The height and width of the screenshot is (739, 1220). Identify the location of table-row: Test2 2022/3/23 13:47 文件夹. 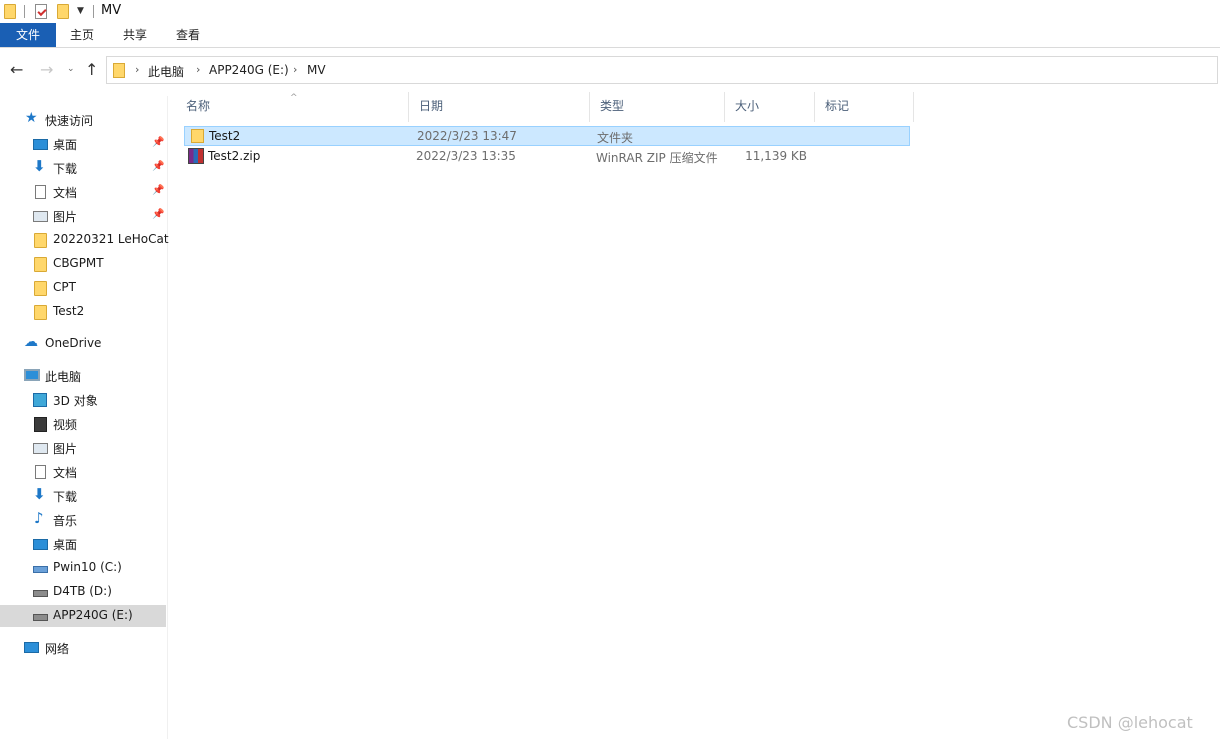
(547, 136).